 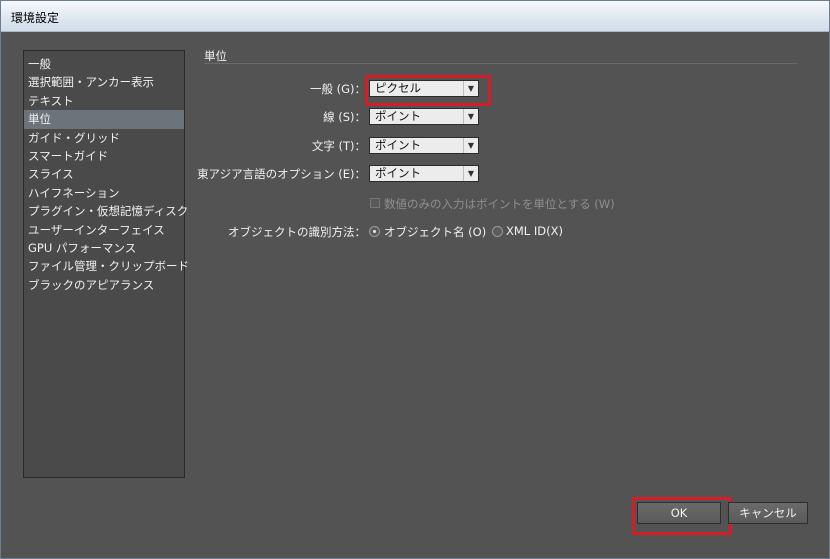 What do you see at coordinates (435, 232) in the screenshot?
I see `object-name-radio-label: オブジェクト名 (O)` at bounding box center [435, 232].